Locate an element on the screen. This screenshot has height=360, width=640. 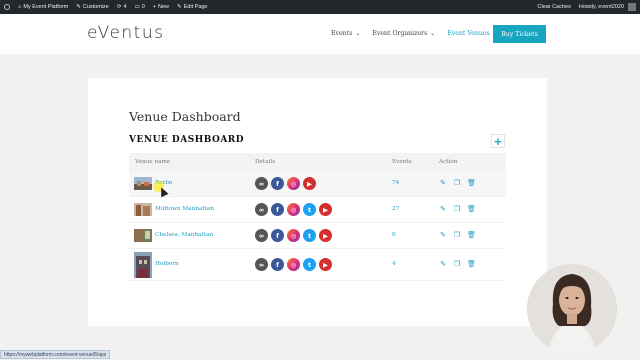
site-name-link: ⌂ My Event Platform is located at coordinates (43, 7).